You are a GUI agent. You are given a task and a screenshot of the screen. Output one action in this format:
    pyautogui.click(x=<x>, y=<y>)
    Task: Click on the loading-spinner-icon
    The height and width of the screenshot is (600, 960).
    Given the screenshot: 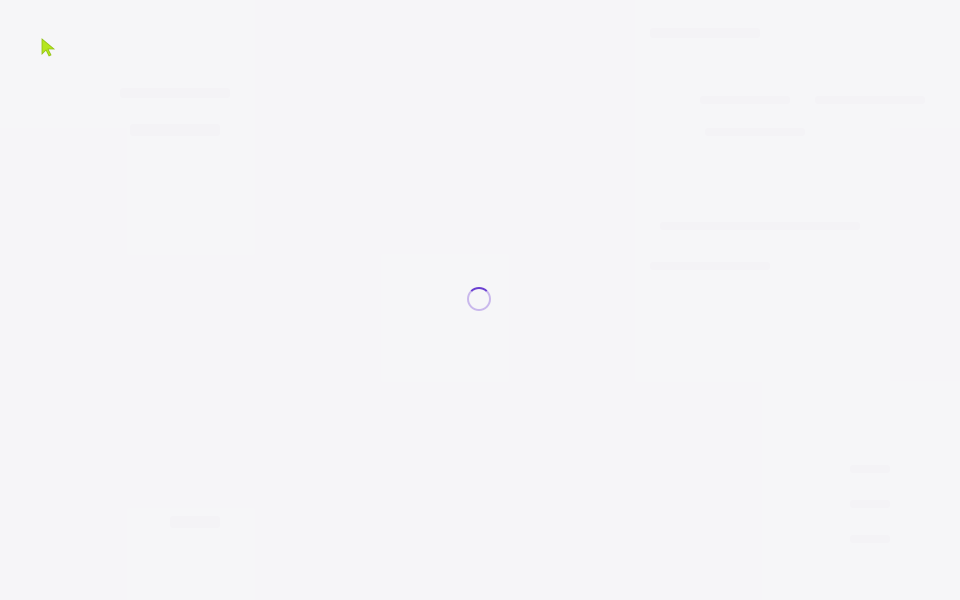 What is the action you would take?
    pyautogui.click(x=479, y=299)
    